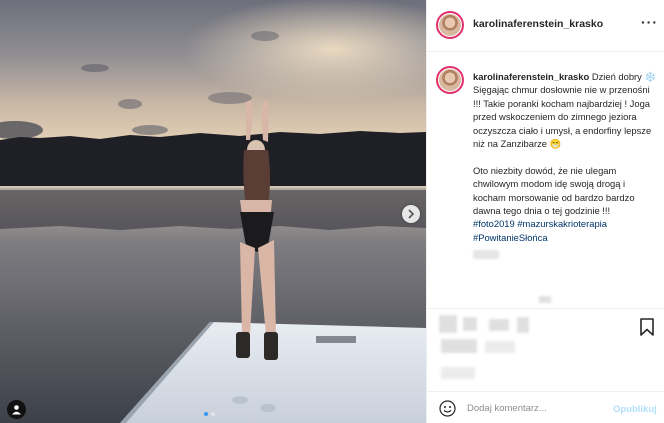 This screenshot has width=664, height=423. Describe the element at coordinates (458, 373) in the screenshot. I see `blurred-timestamp` at that location.